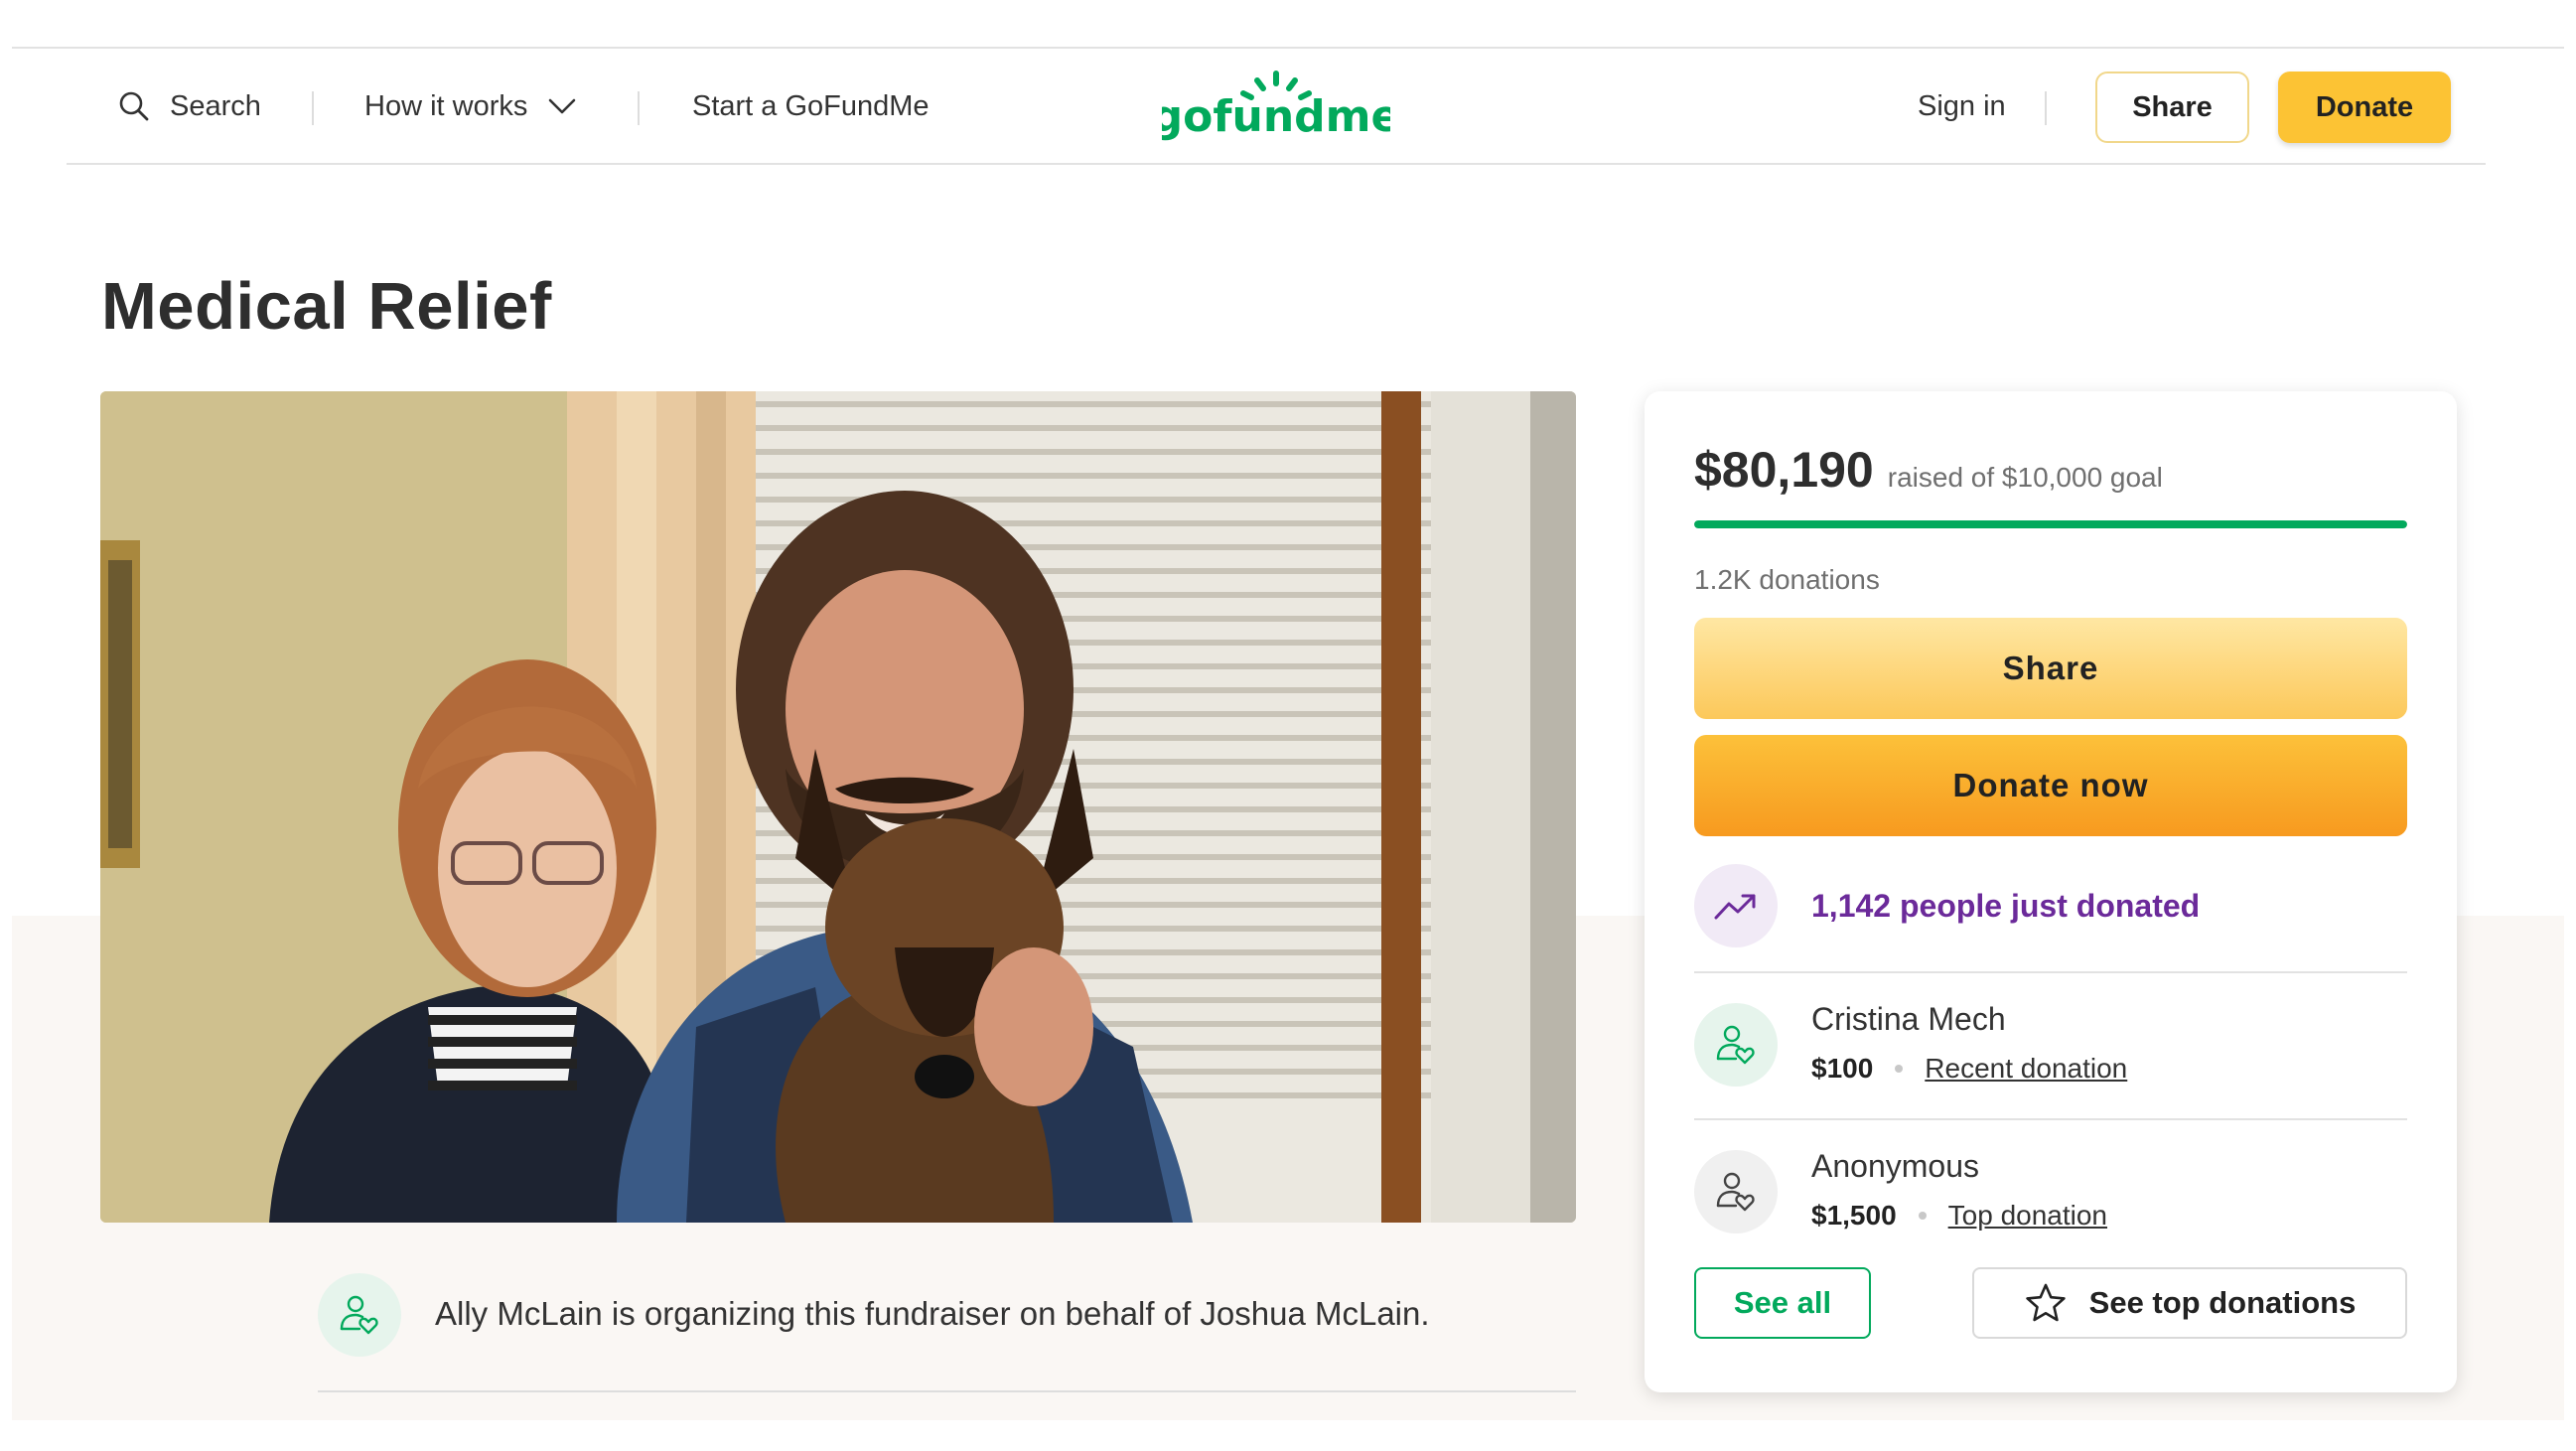  What do you see at coordinates (2026, 1069) in the screenshot?
I see `recent-donation-link: Recent donation` at bounding box center [2026, 1069].